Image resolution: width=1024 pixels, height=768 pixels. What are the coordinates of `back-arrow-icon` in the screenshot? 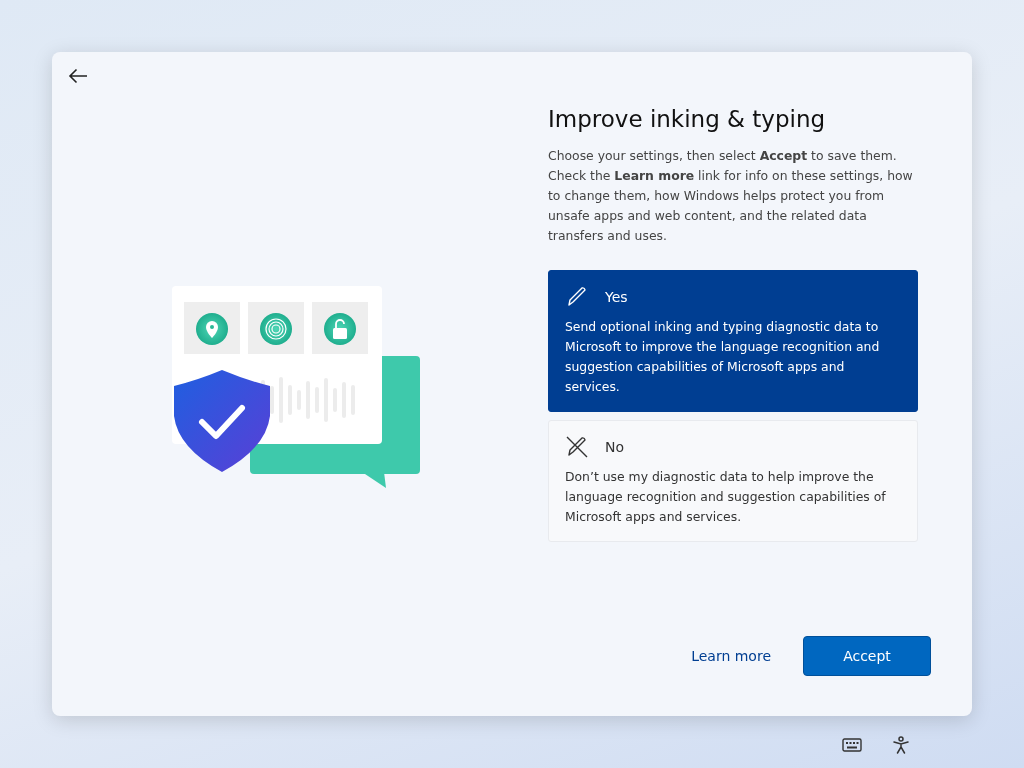 It's located at (78, 76).